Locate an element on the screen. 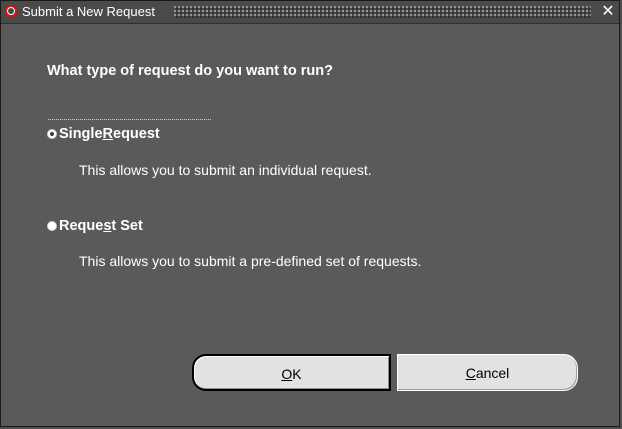  focus-indicator is located at coordinates (129, 120).